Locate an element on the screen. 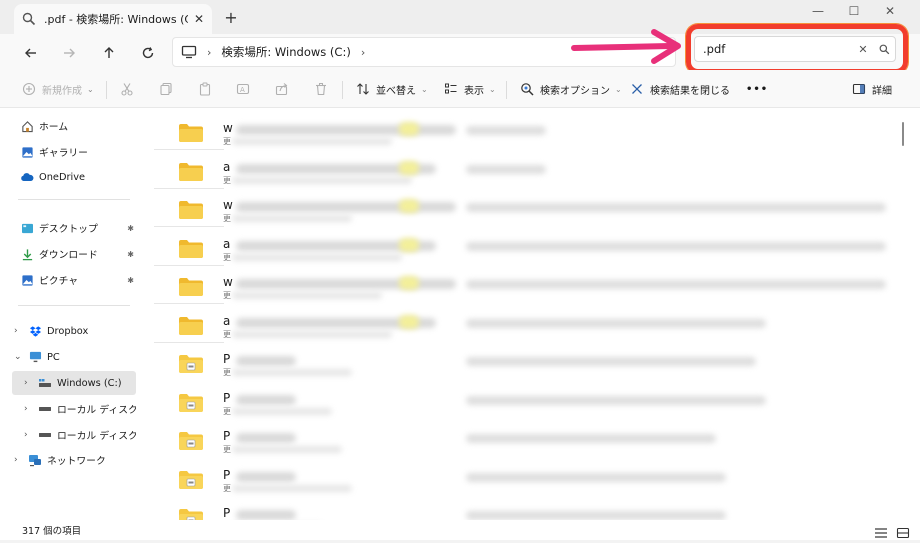 This screenshot has height=543, width=920. sidebar-item-downloads: ダウンロード ✱ is located at coordinates (74, 254).